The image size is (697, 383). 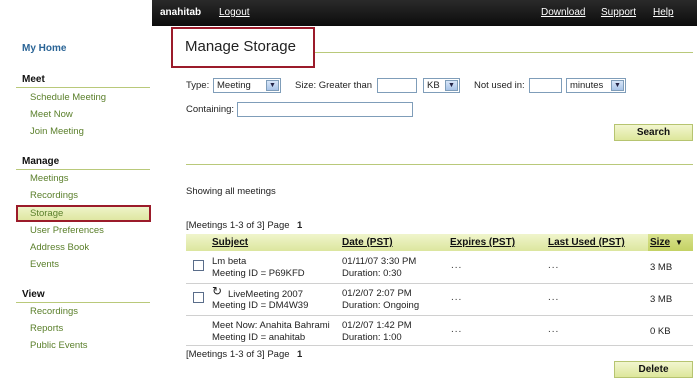 What do you see at coordinates (238, 225) in the screenshot?
I see `pager-top-text: [Meetings 1-3 of 3] Page` at bounding box center [238, 225].